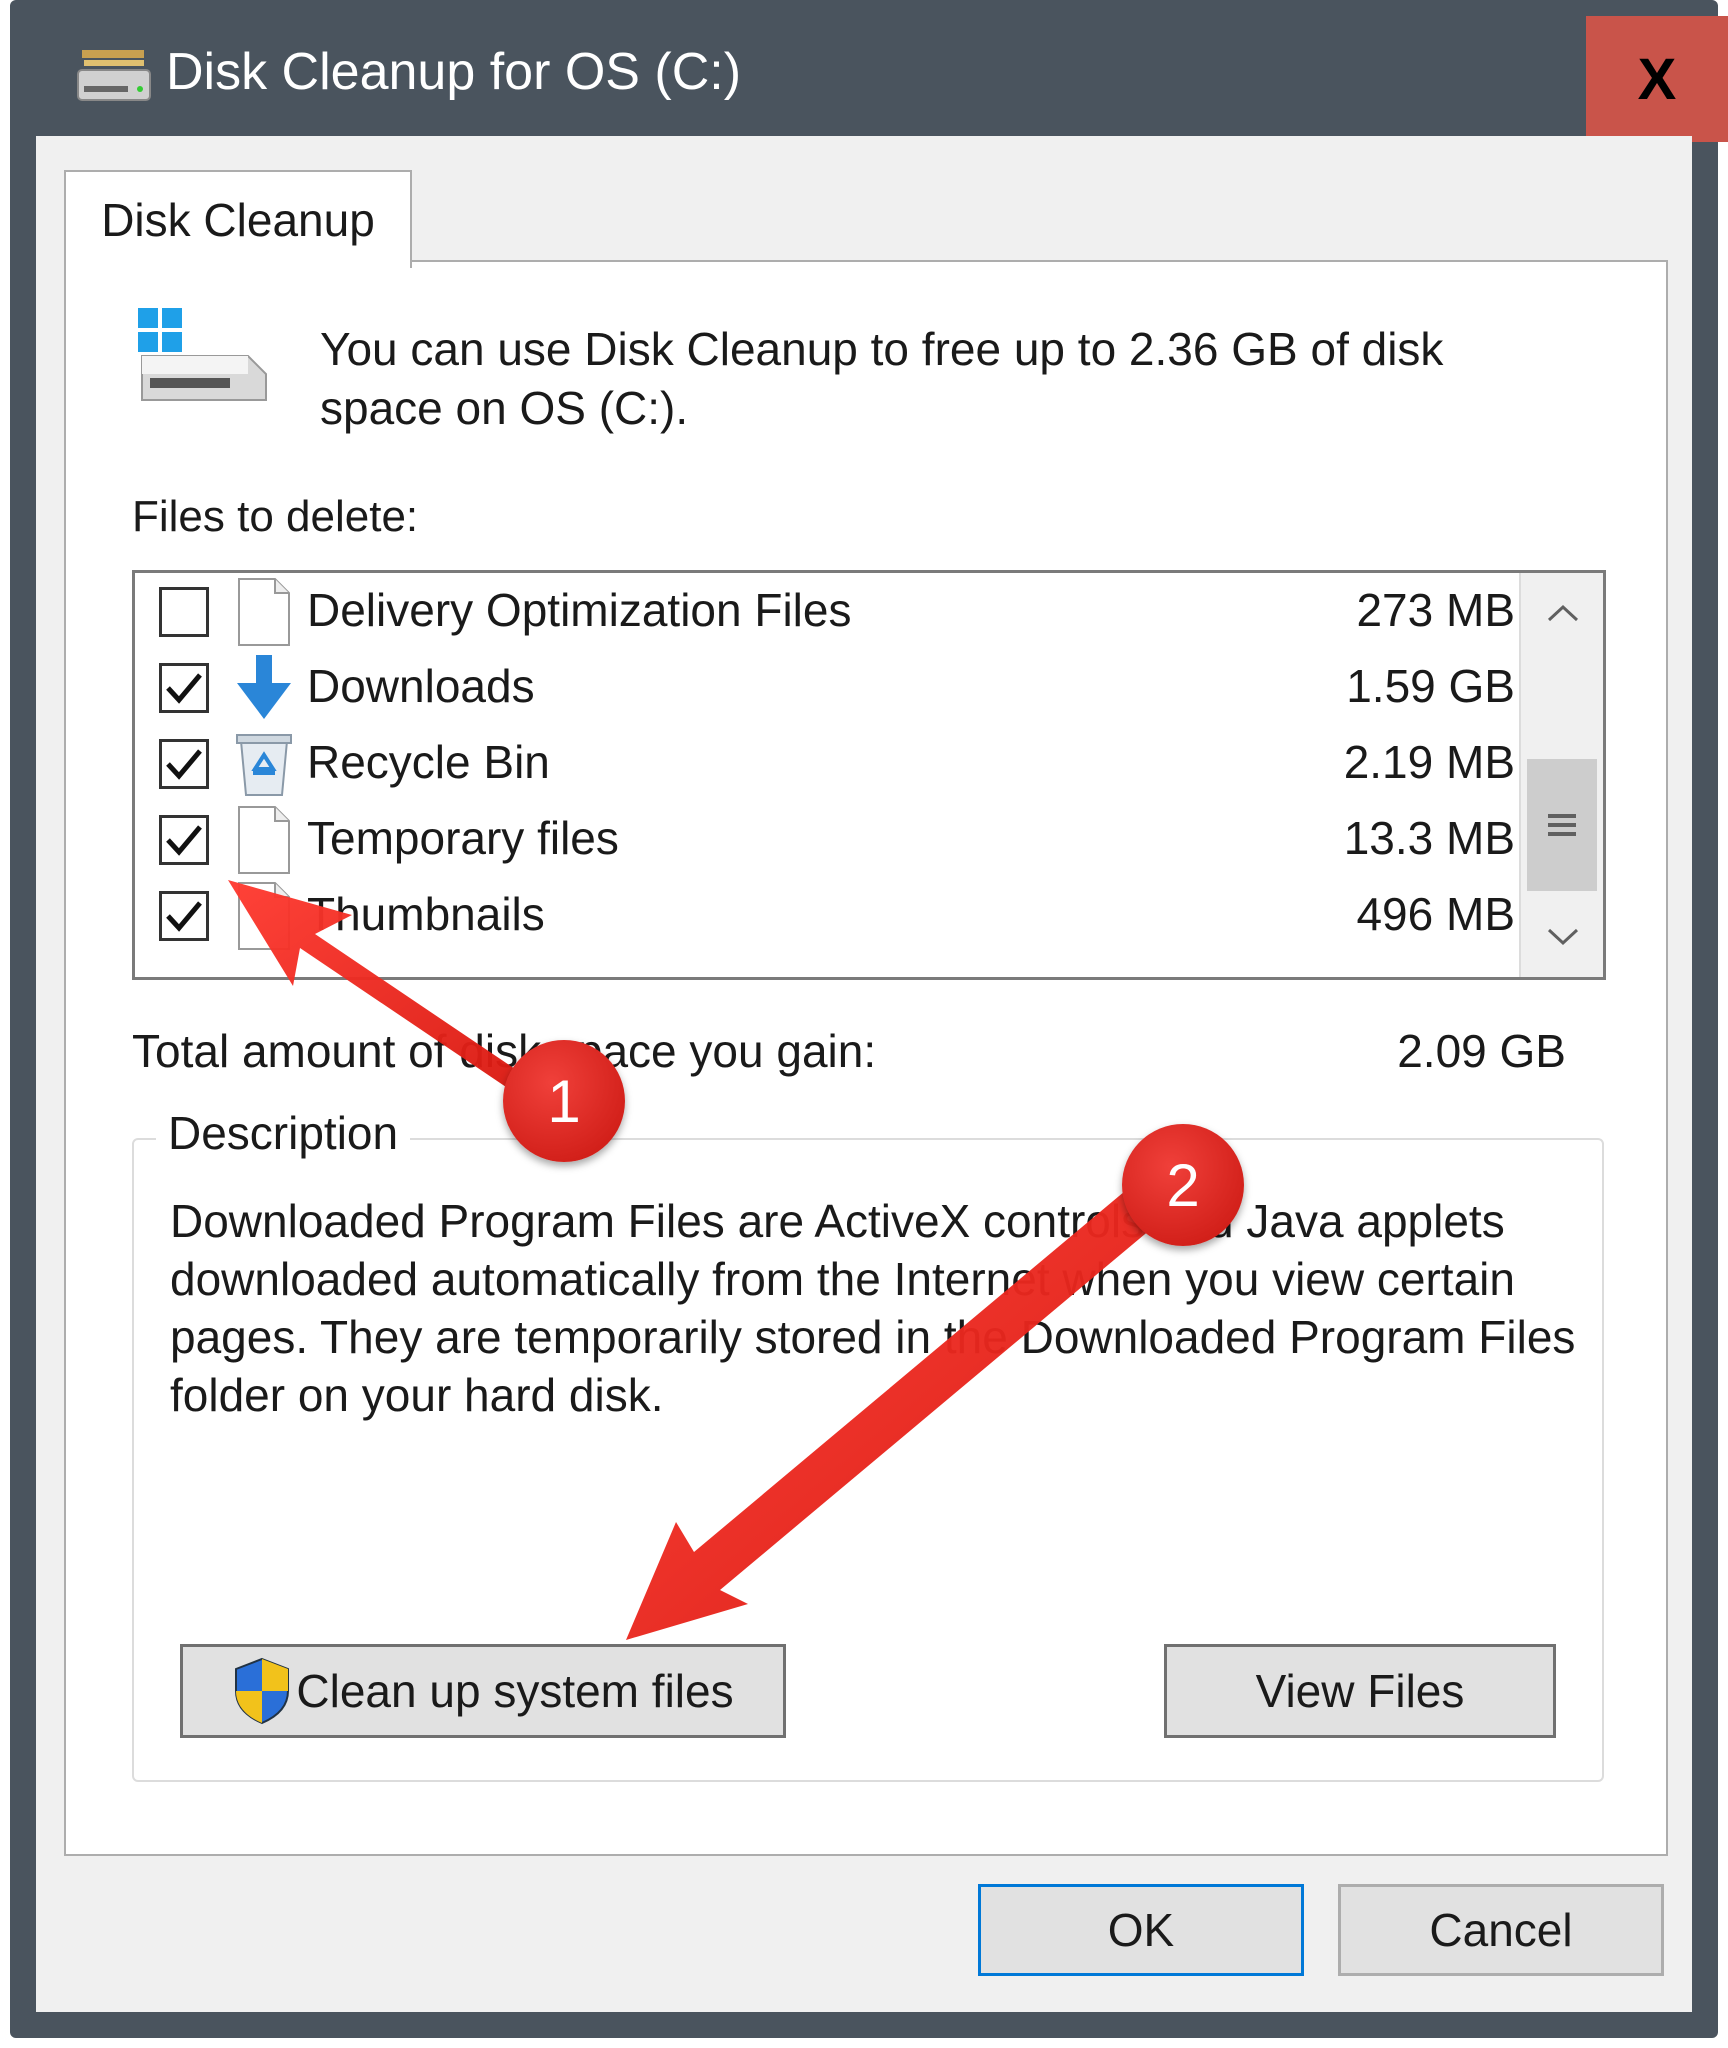  Describe the element at coordinates (1141, 1930) in the screenshot. I see `ok-button: OK` at that location.